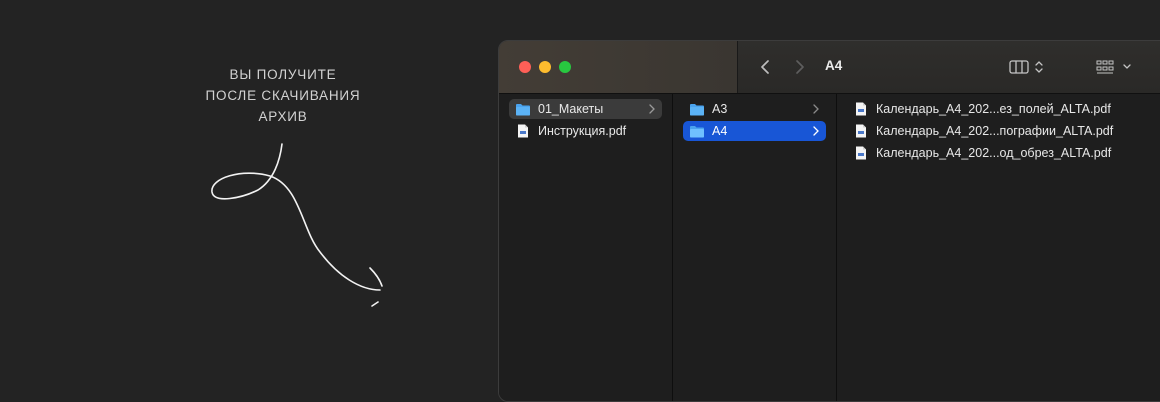  I want to click on browser-column-2: A3 A4, so click(755, 247).